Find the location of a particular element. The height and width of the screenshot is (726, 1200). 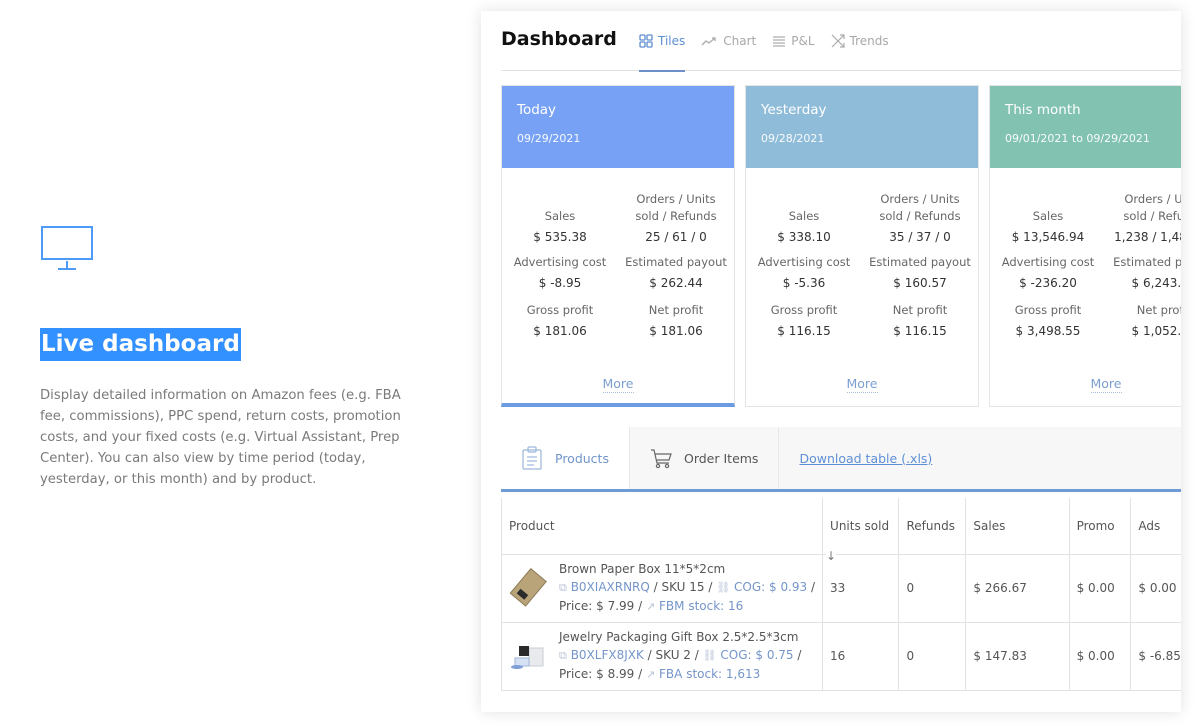

tab-label: Order Items is located at coordinates (721, 458).